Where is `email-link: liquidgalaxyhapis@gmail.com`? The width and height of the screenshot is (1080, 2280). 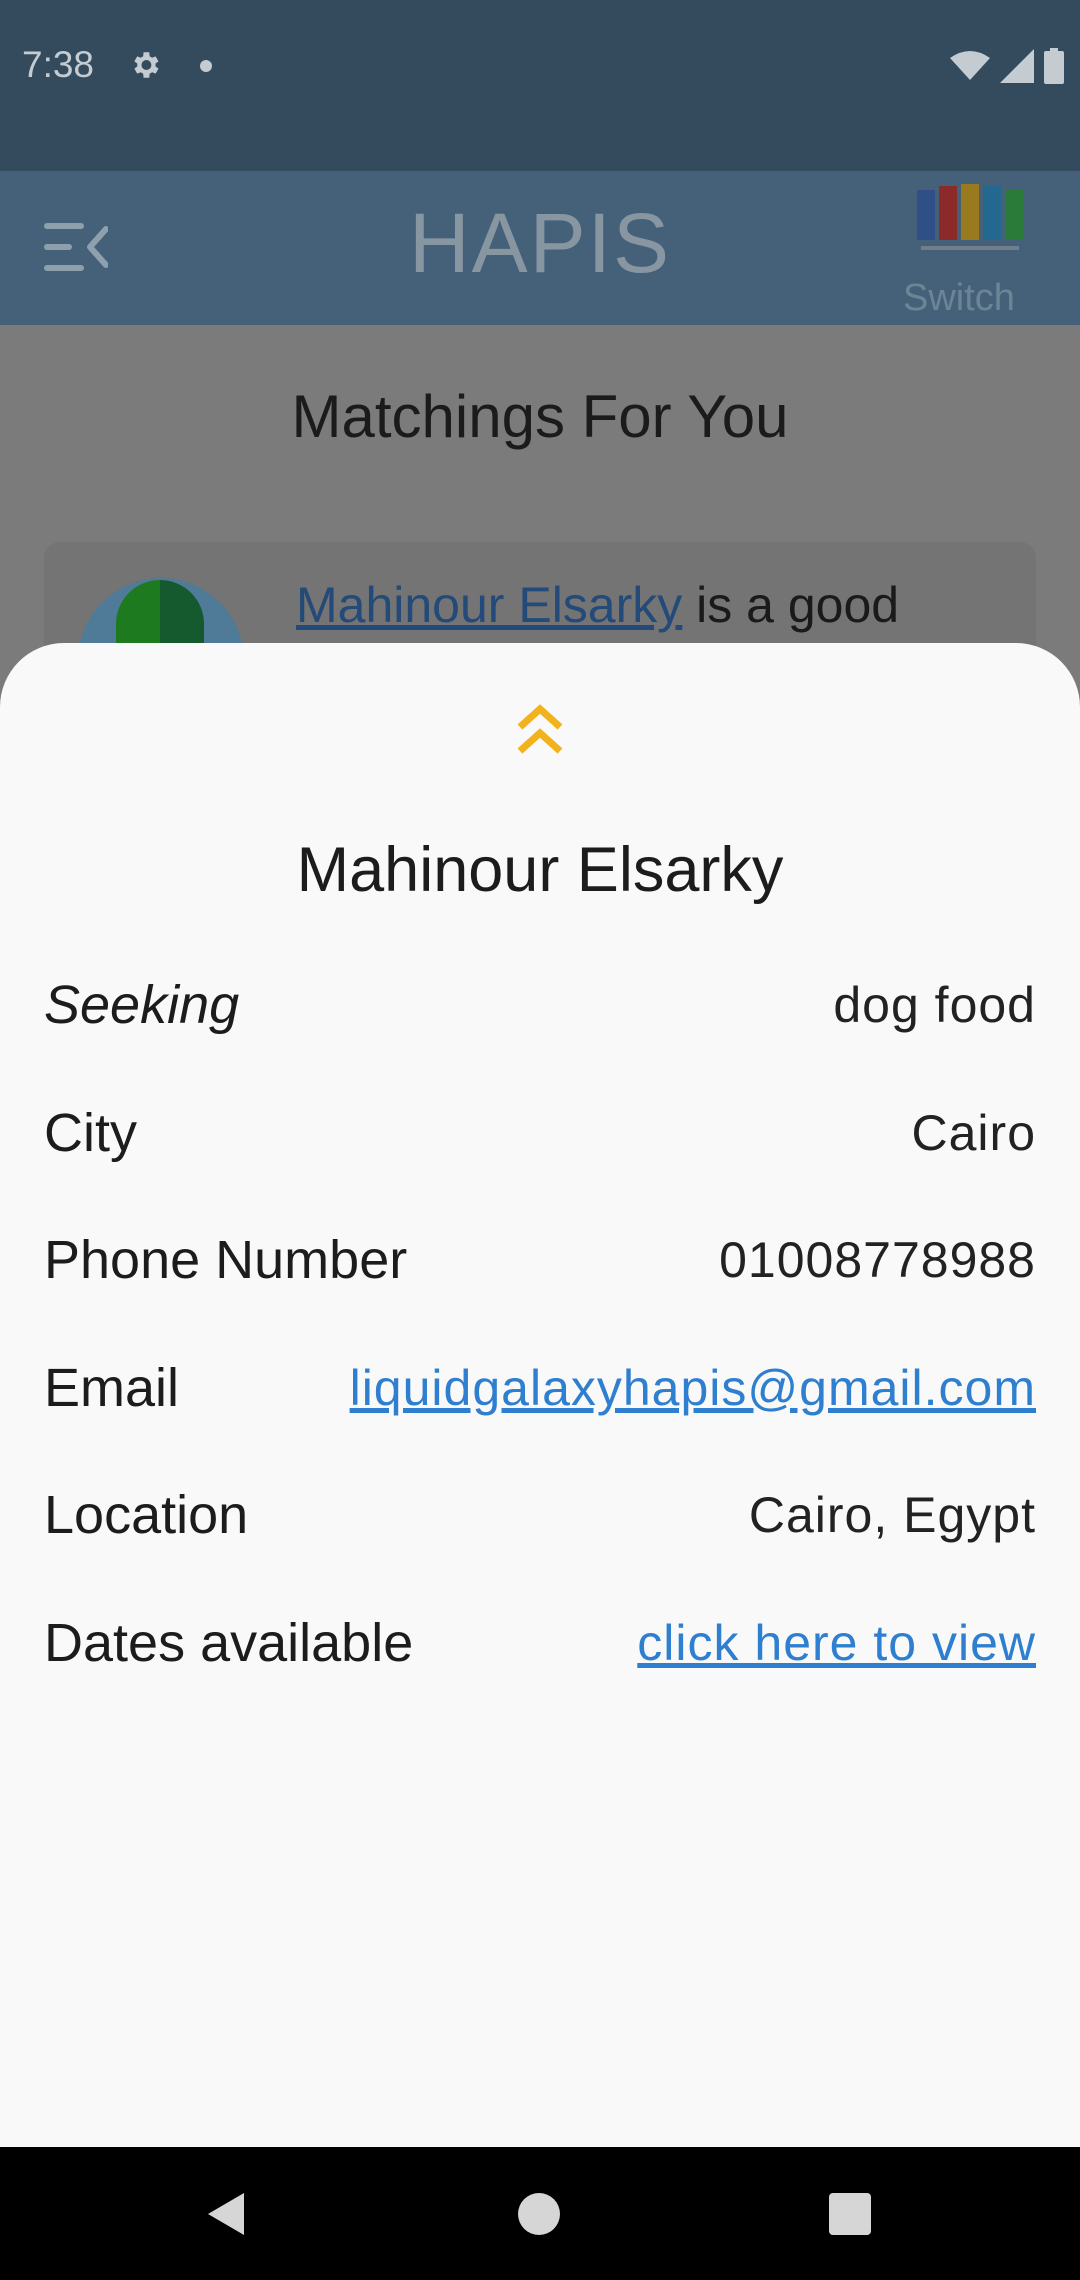
email-link: liquidgalaxyhapis@gmail.com is located at coordinates (693, 1388).